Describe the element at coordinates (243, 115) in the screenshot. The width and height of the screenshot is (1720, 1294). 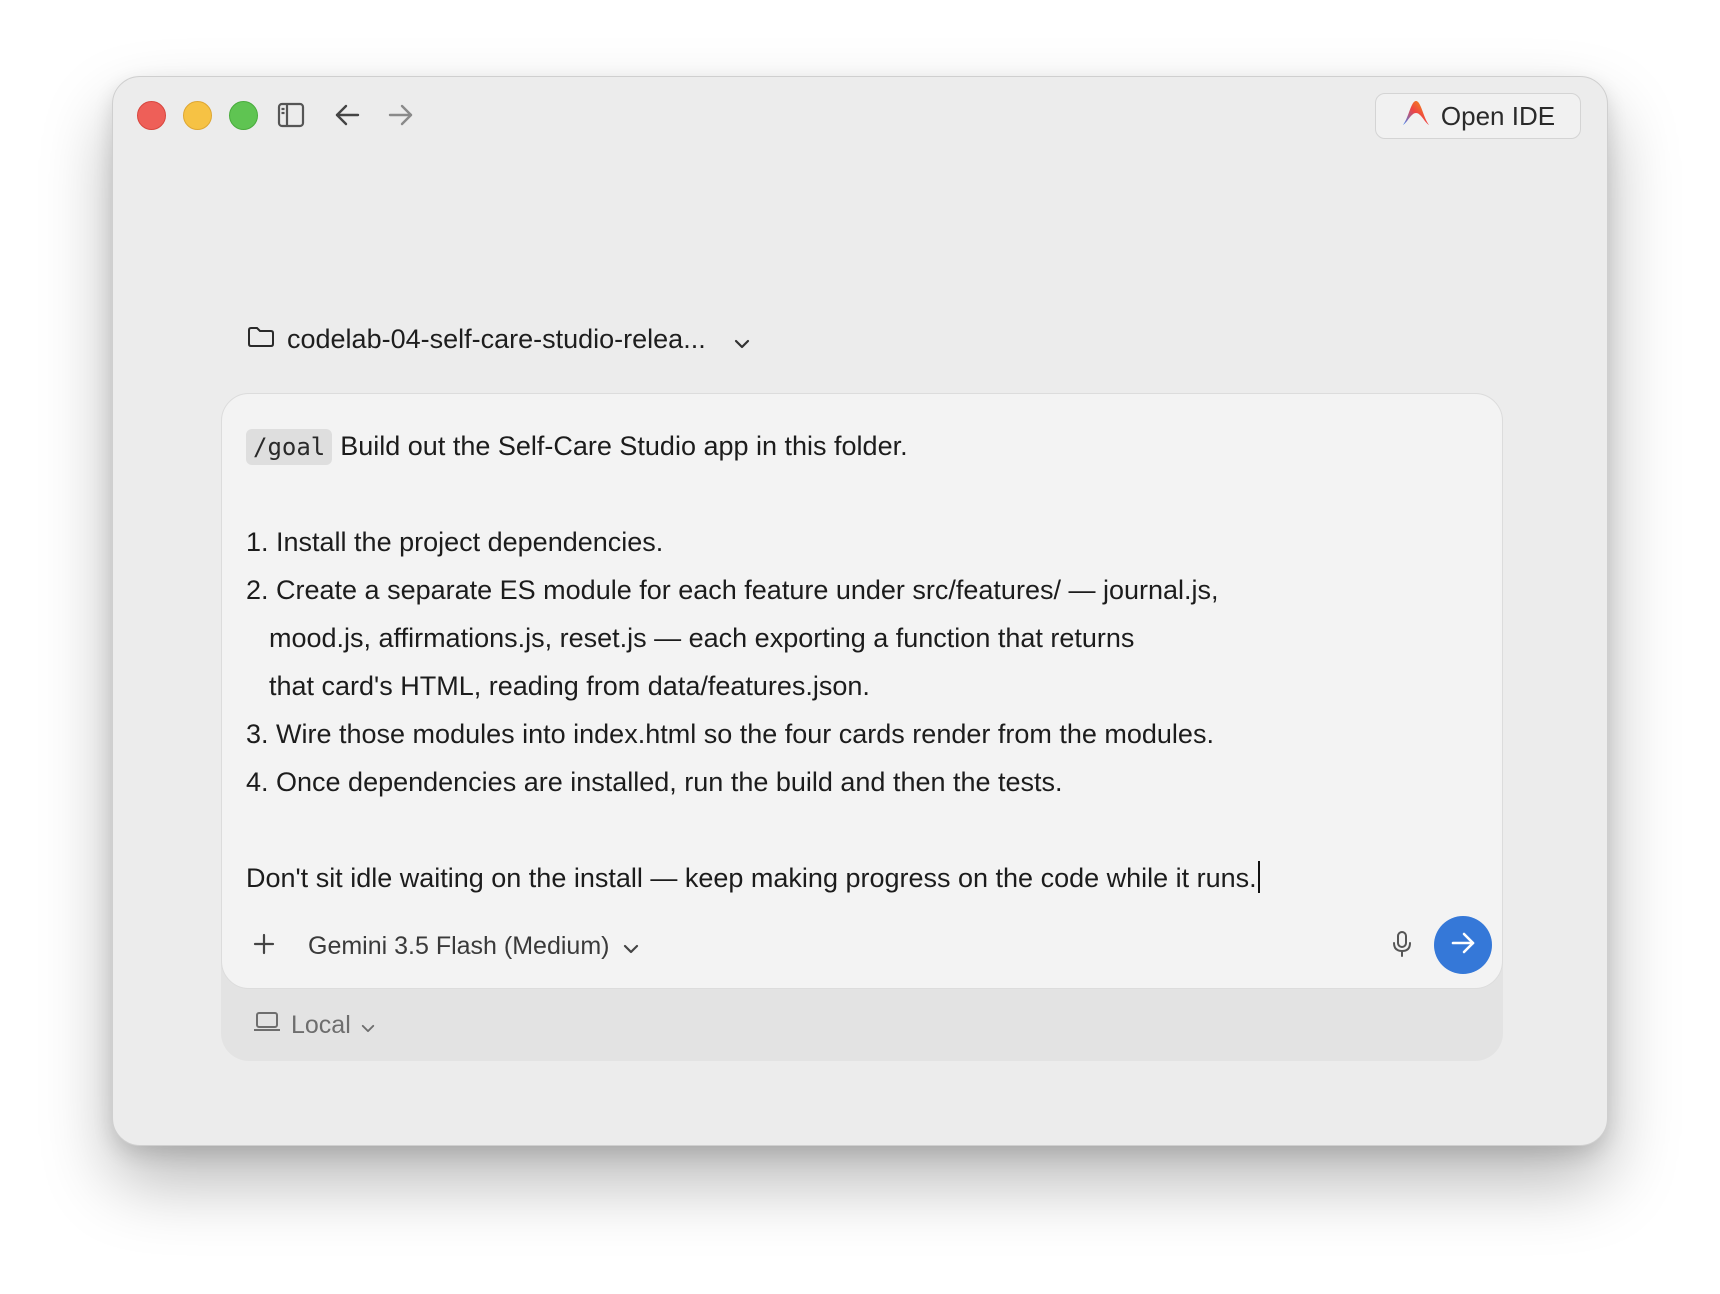
I see `maximize-window-button` at that location.